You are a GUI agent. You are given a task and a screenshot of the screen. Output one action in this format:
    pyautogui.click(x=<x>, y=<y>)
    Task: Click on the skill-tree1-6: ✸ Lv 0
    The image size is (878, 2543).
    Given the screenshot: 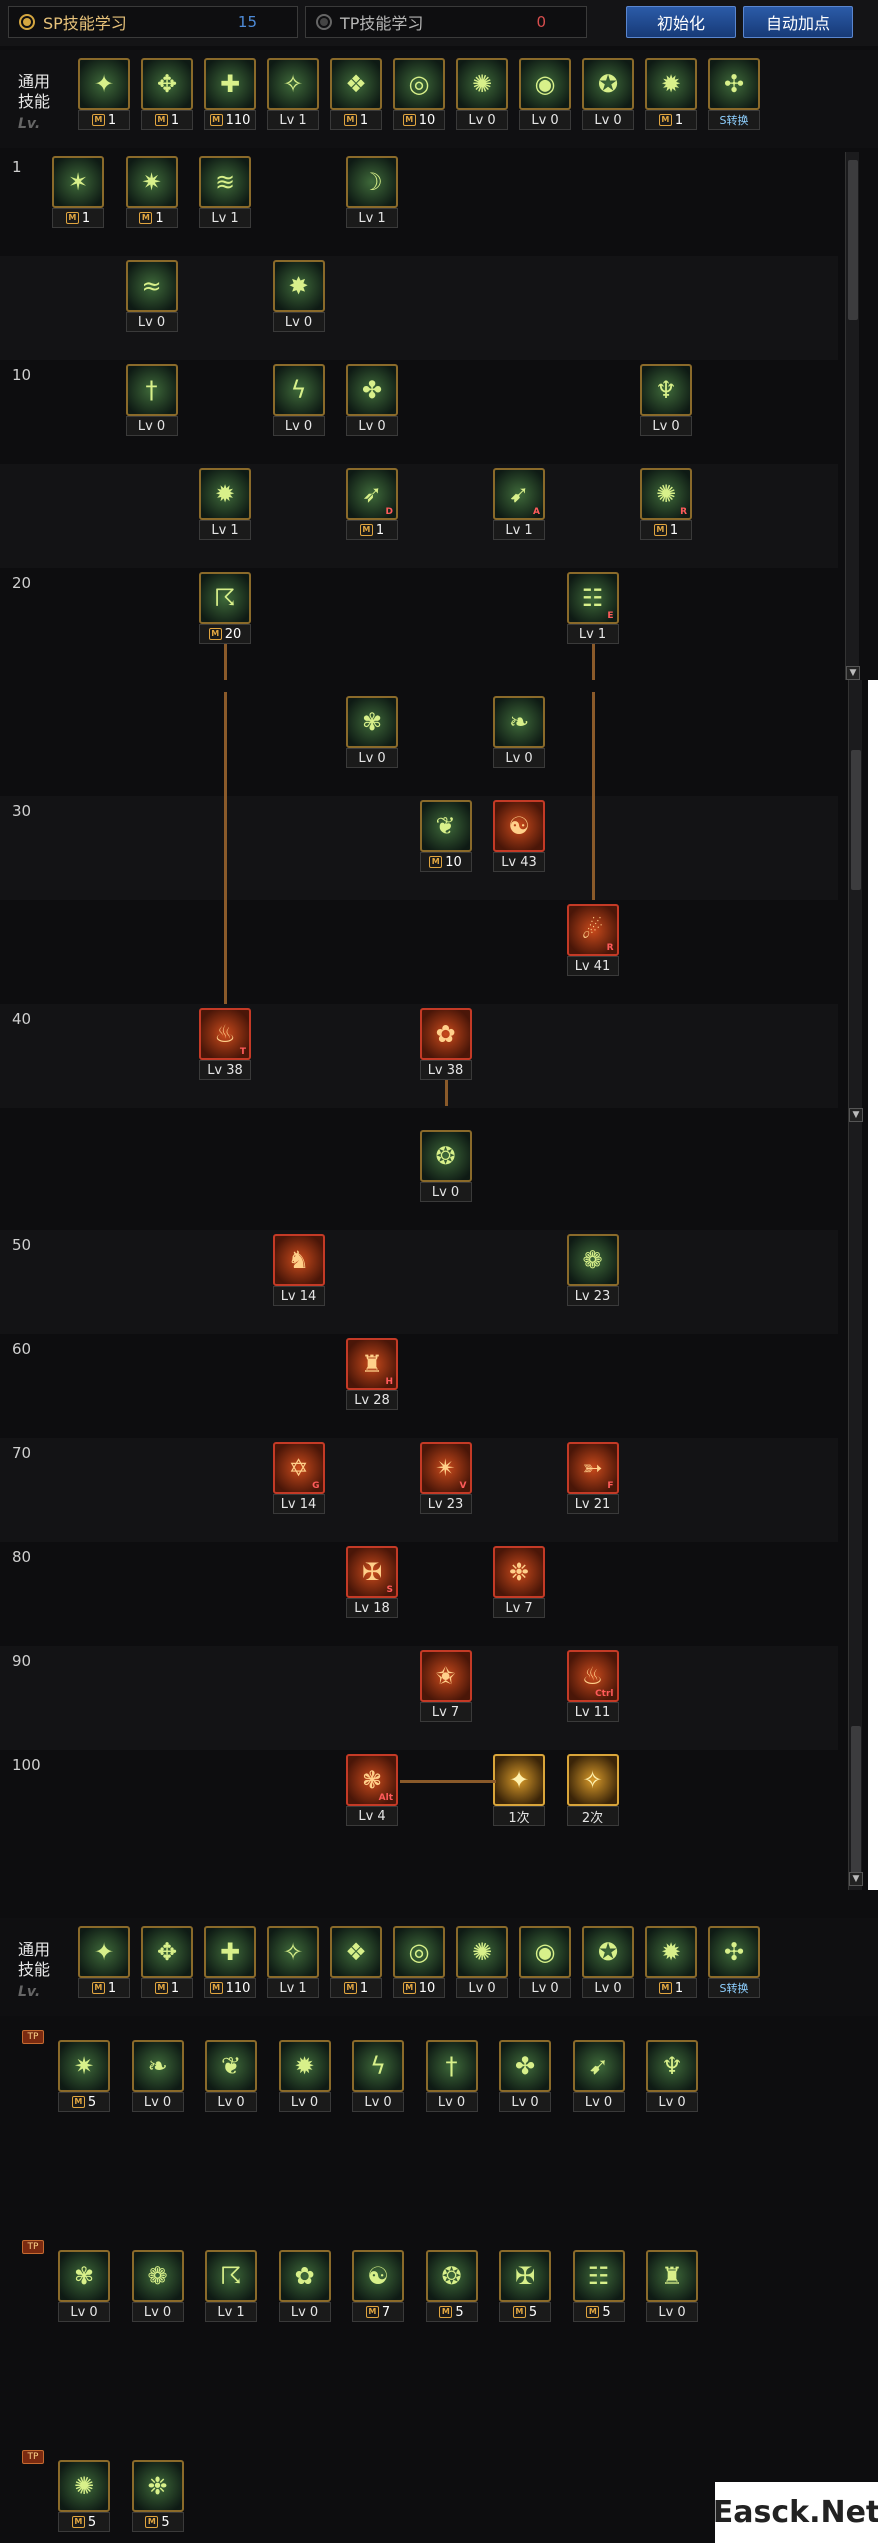 What is the action you would take?
    pyautogui.click(x=298, y=296)
    